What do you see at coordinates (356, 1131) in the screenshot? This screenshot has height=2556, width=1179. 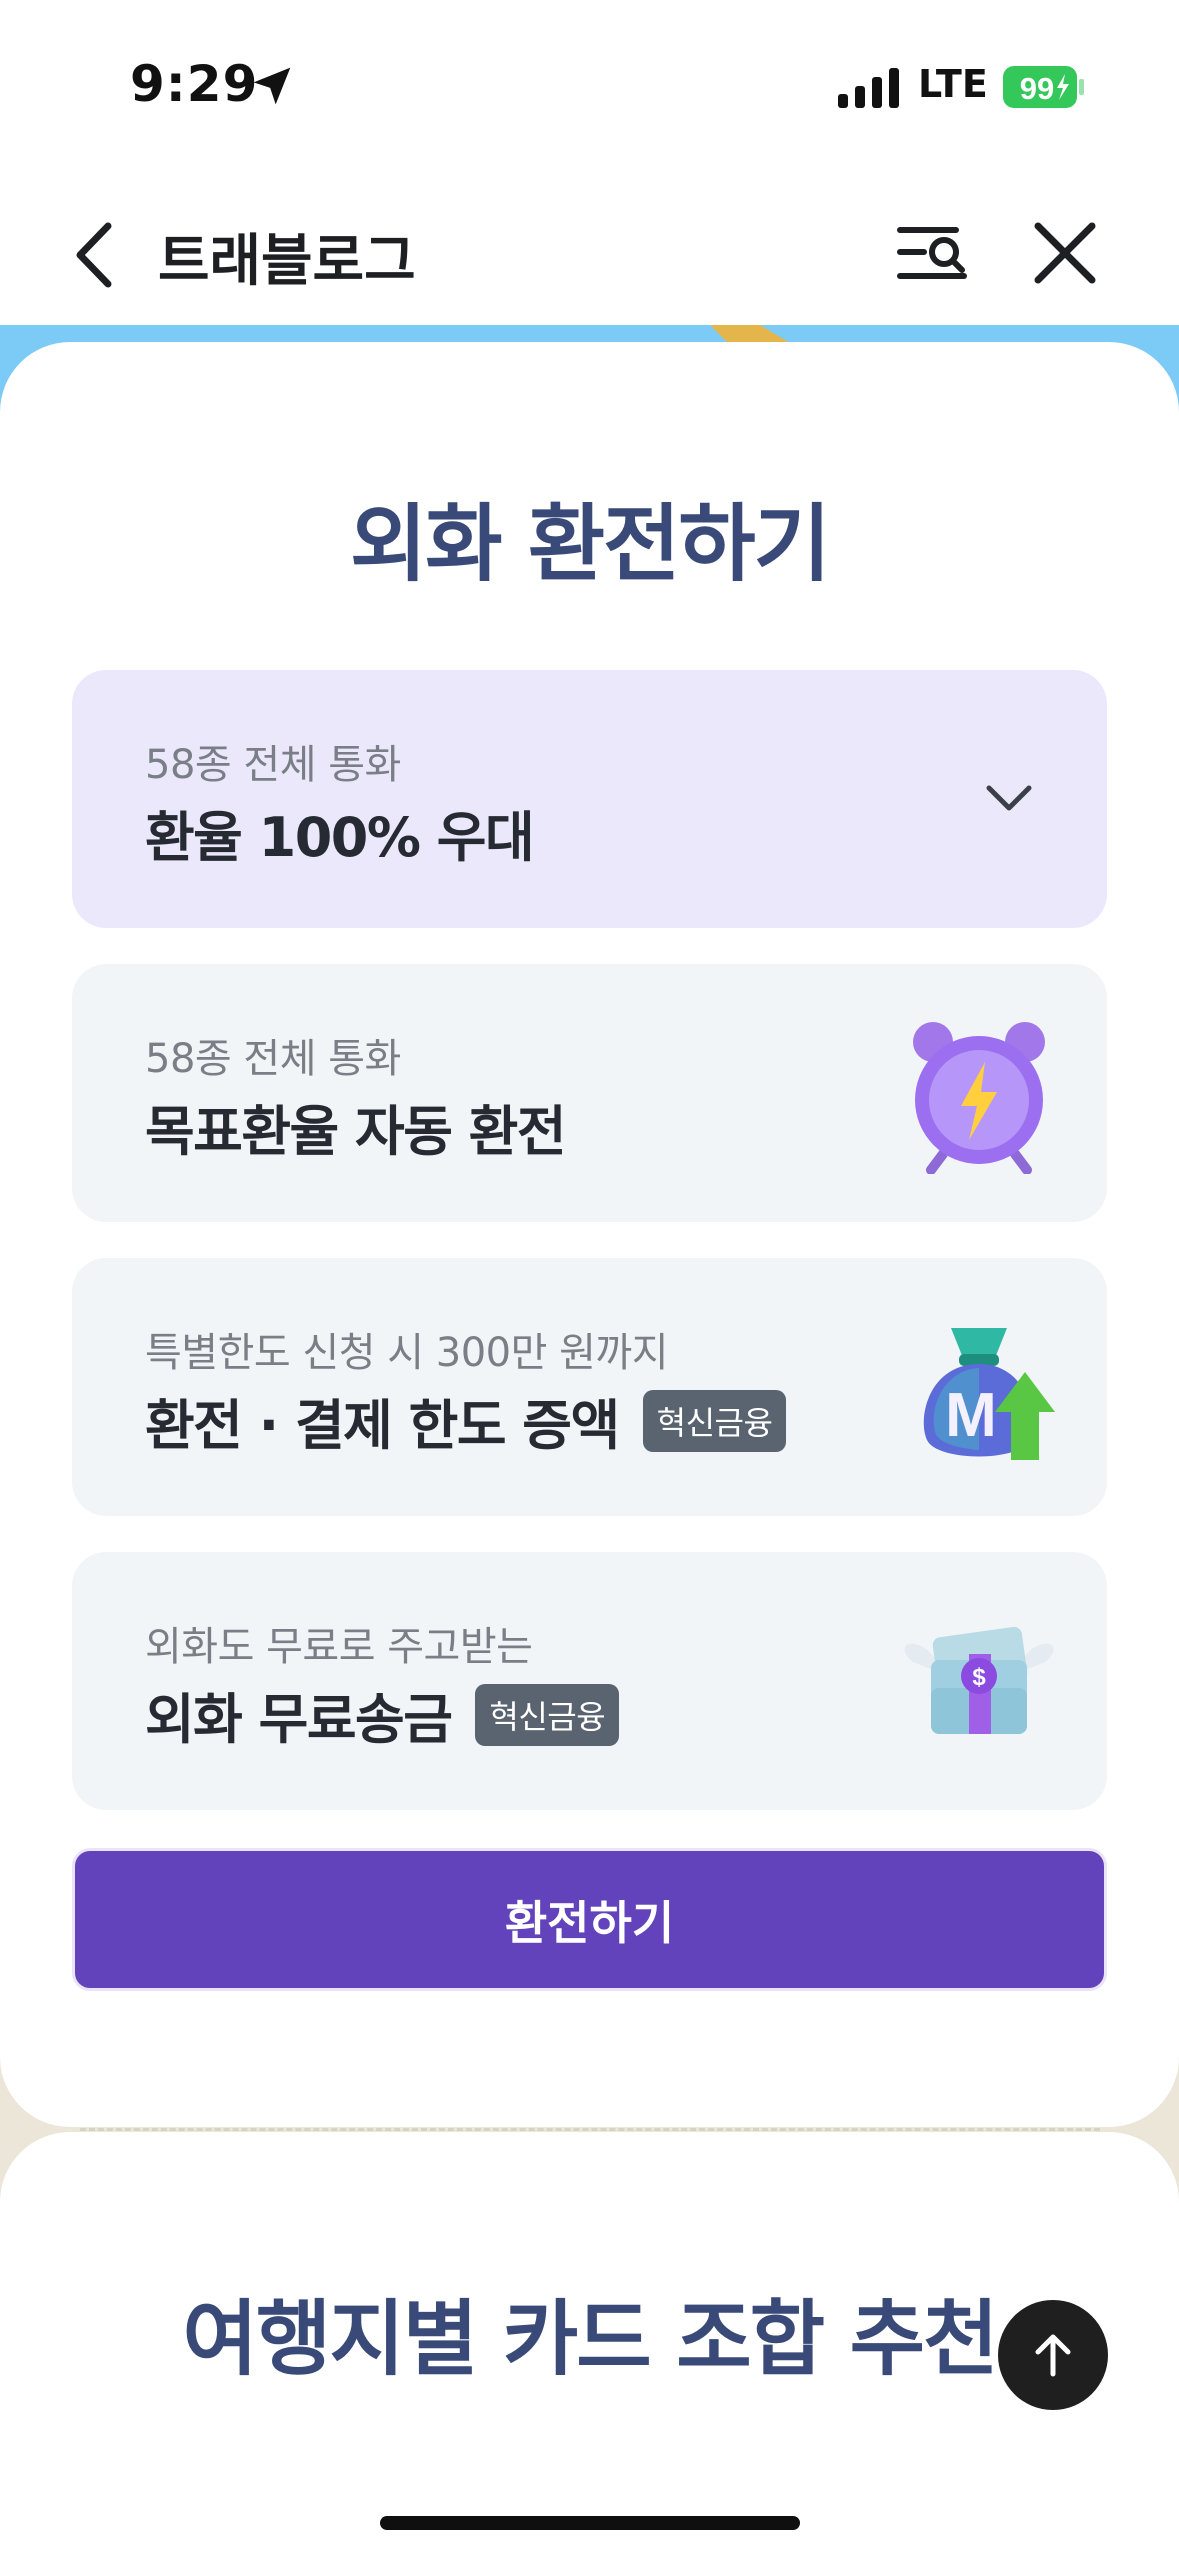 I see `option-title-text: 목표환율 자동 환전` at bounding box center [356, 1131].